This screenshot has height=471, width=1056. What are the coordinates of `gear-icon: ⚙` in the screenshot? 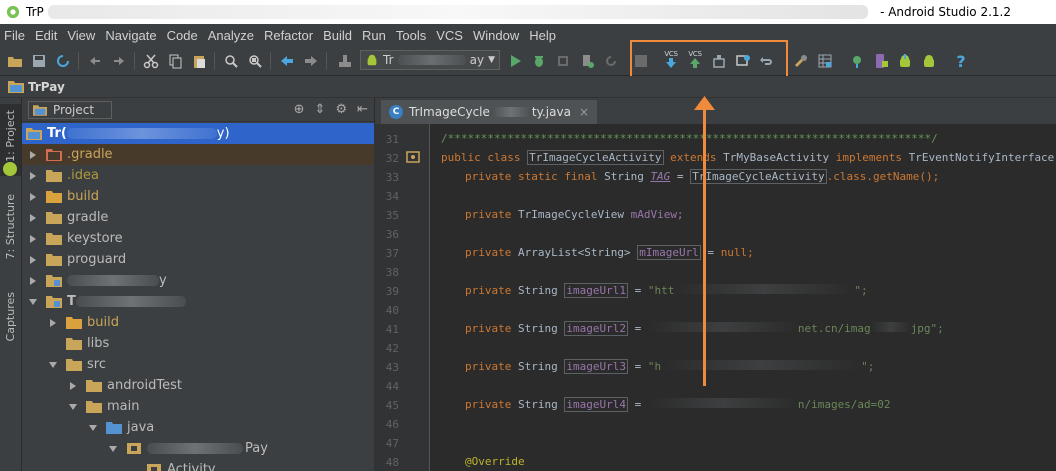 It's located at (341, 109).